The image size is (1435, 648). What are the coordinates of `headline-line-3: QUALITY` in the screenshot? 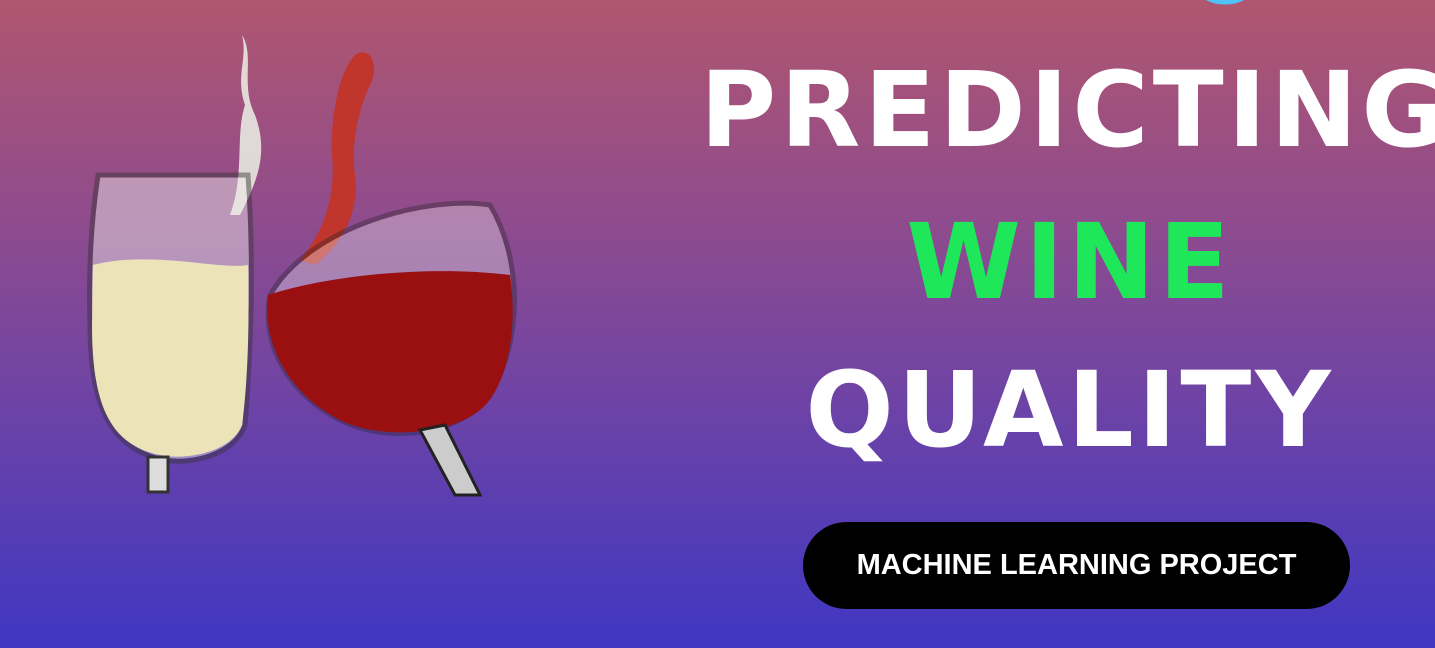 It's located at (1070, 410).